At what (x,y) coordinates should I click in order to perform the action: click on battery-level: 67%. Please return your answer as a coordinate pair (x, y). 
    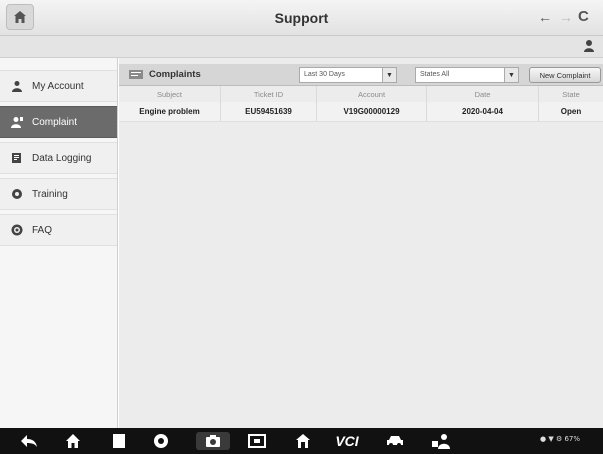
    Looking at the image, I should click on (572, 439).